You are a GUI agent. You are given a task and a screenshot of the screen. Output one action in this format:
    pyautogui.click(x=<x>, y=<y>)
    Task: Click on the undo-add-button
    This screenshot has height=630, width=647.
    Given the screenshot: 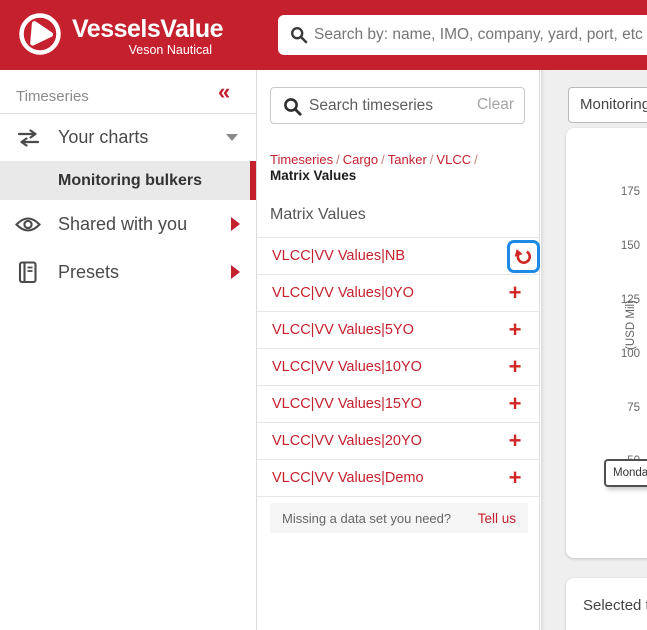 What is the action you would take?
    pyautogui.click(x=523, y=256)
    